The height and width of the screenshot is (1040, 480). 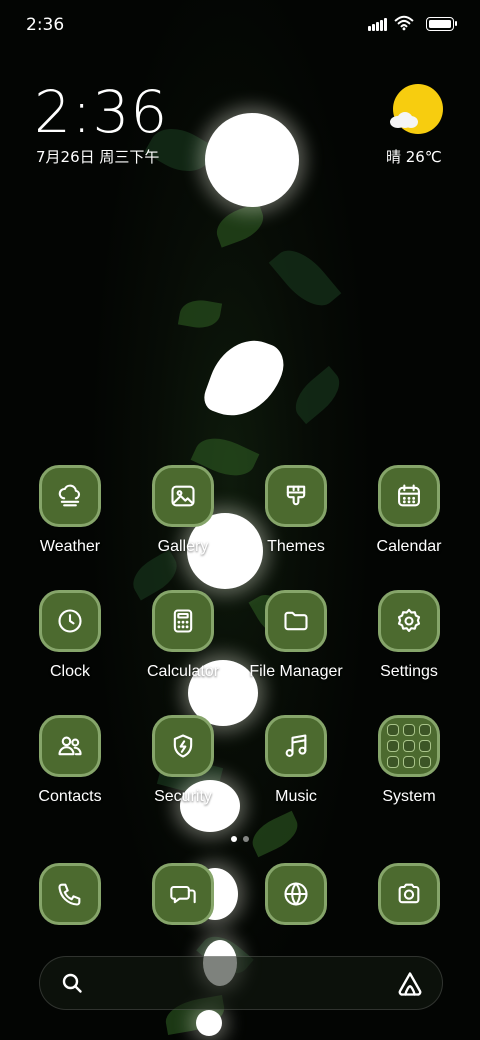 I want to click on app-contacts: Contacts, so click(x=70, y=760).